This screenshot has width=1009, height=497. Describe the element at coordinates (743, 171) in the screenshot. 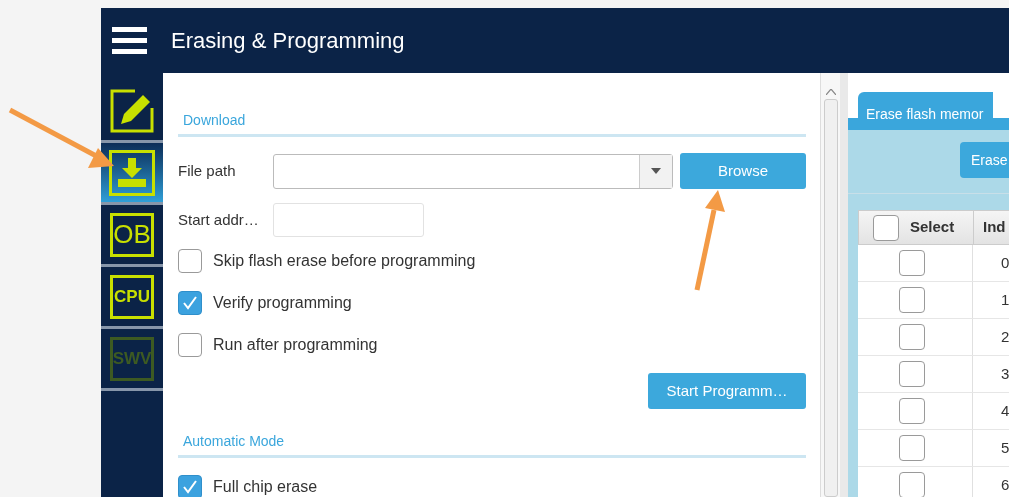

I see `browse-button: Browse` at that location.